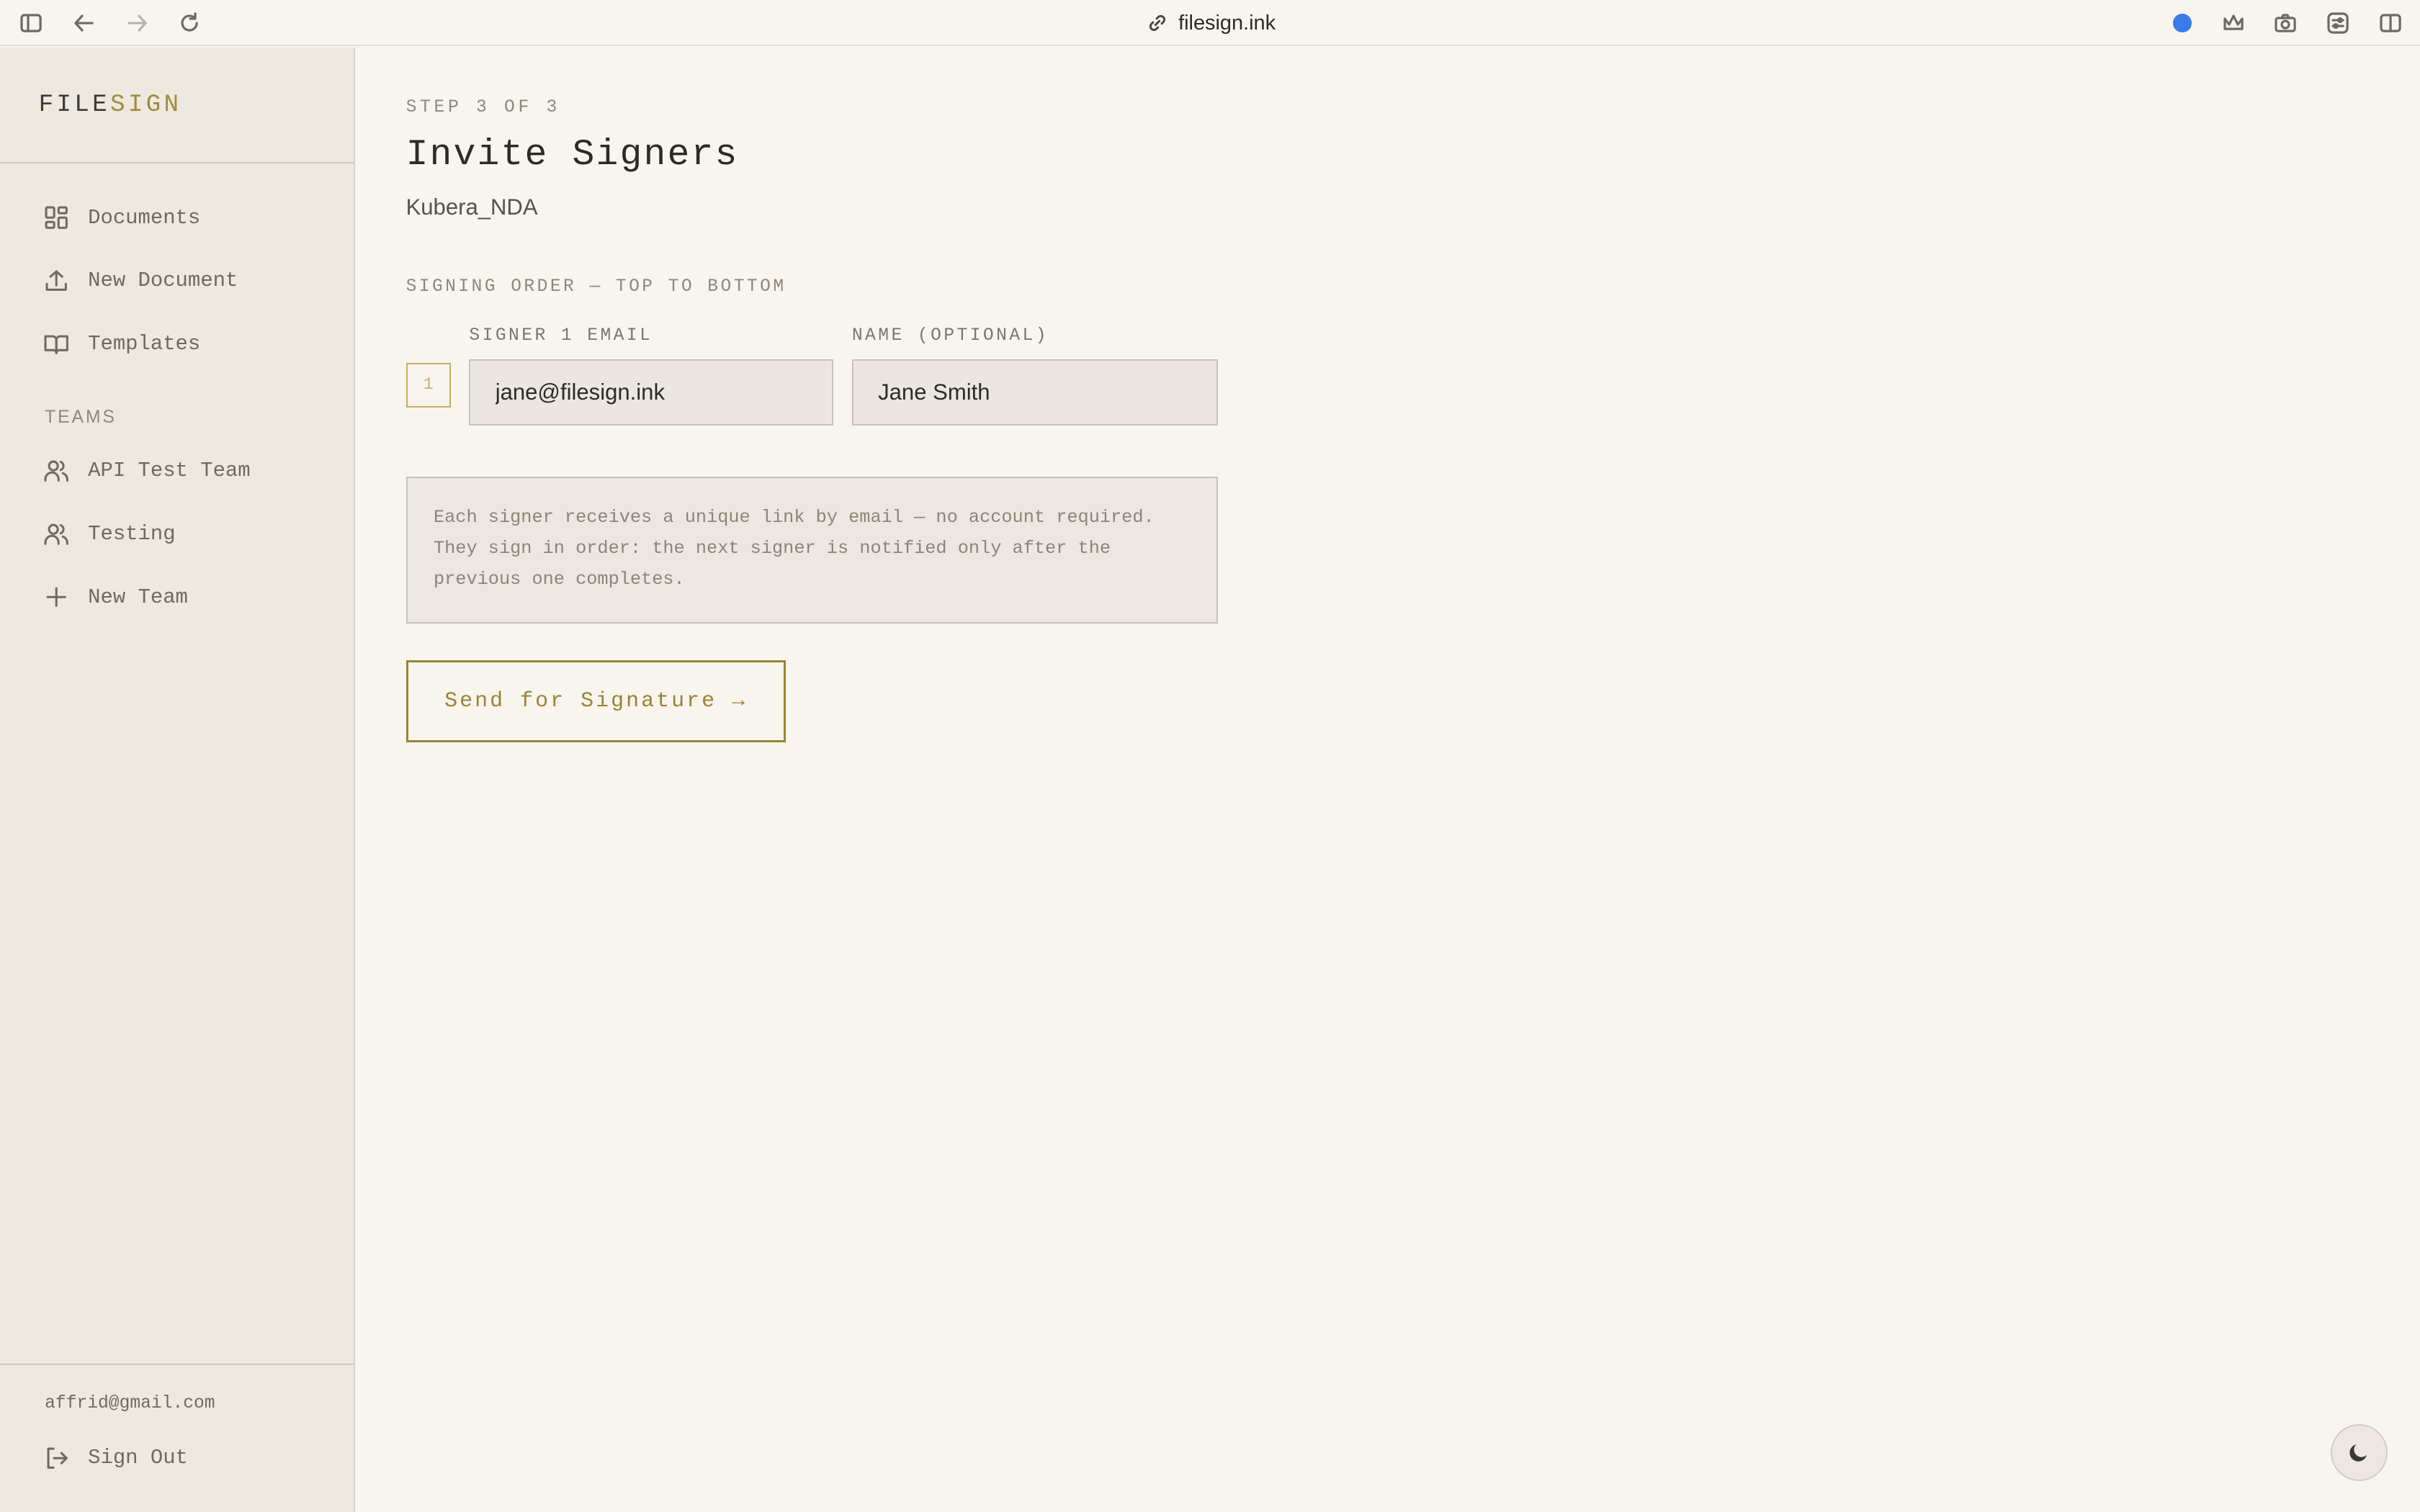  What do you see at coordinates (57, 1458) in the screenshot?
I see `sign-out-icon` at bounding box center [57, 1458].